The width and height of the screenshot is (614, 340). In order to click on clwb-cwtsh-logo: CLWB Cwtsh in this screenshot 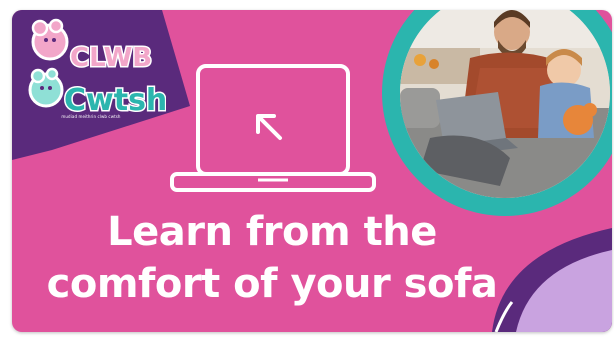, I will do `click(97, 69)`.